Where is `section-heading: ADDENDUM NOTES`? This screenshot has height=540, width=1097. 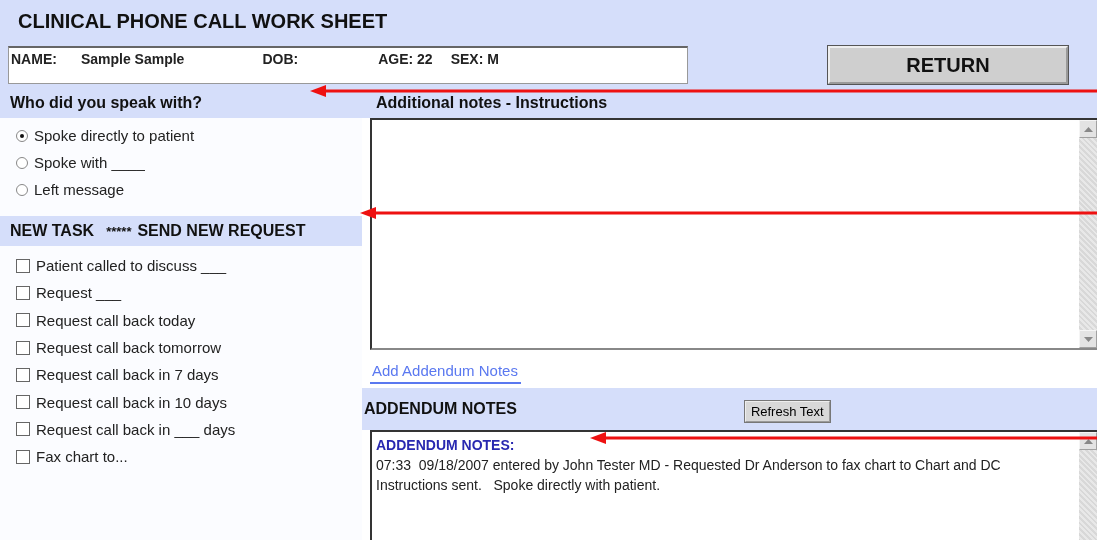 section-heading: ADDENDUM NOTES is located at coordinates (440, 409).